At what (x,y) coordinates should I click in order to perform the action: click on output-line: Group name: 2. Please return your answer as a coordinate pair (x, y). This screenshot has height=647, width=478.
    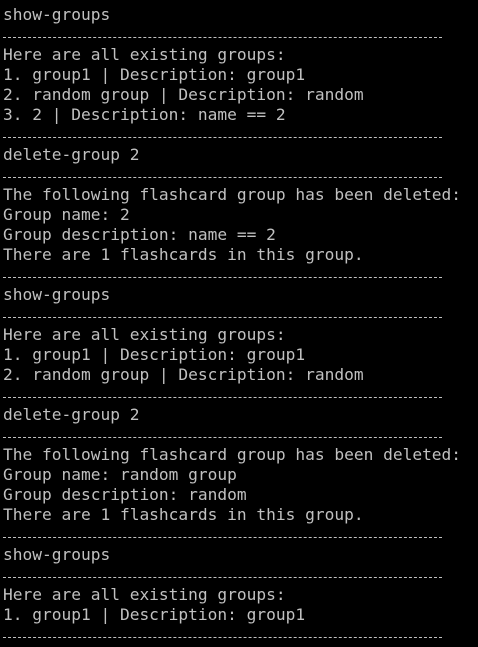
    Looking at the image, I should click on (66, 214).